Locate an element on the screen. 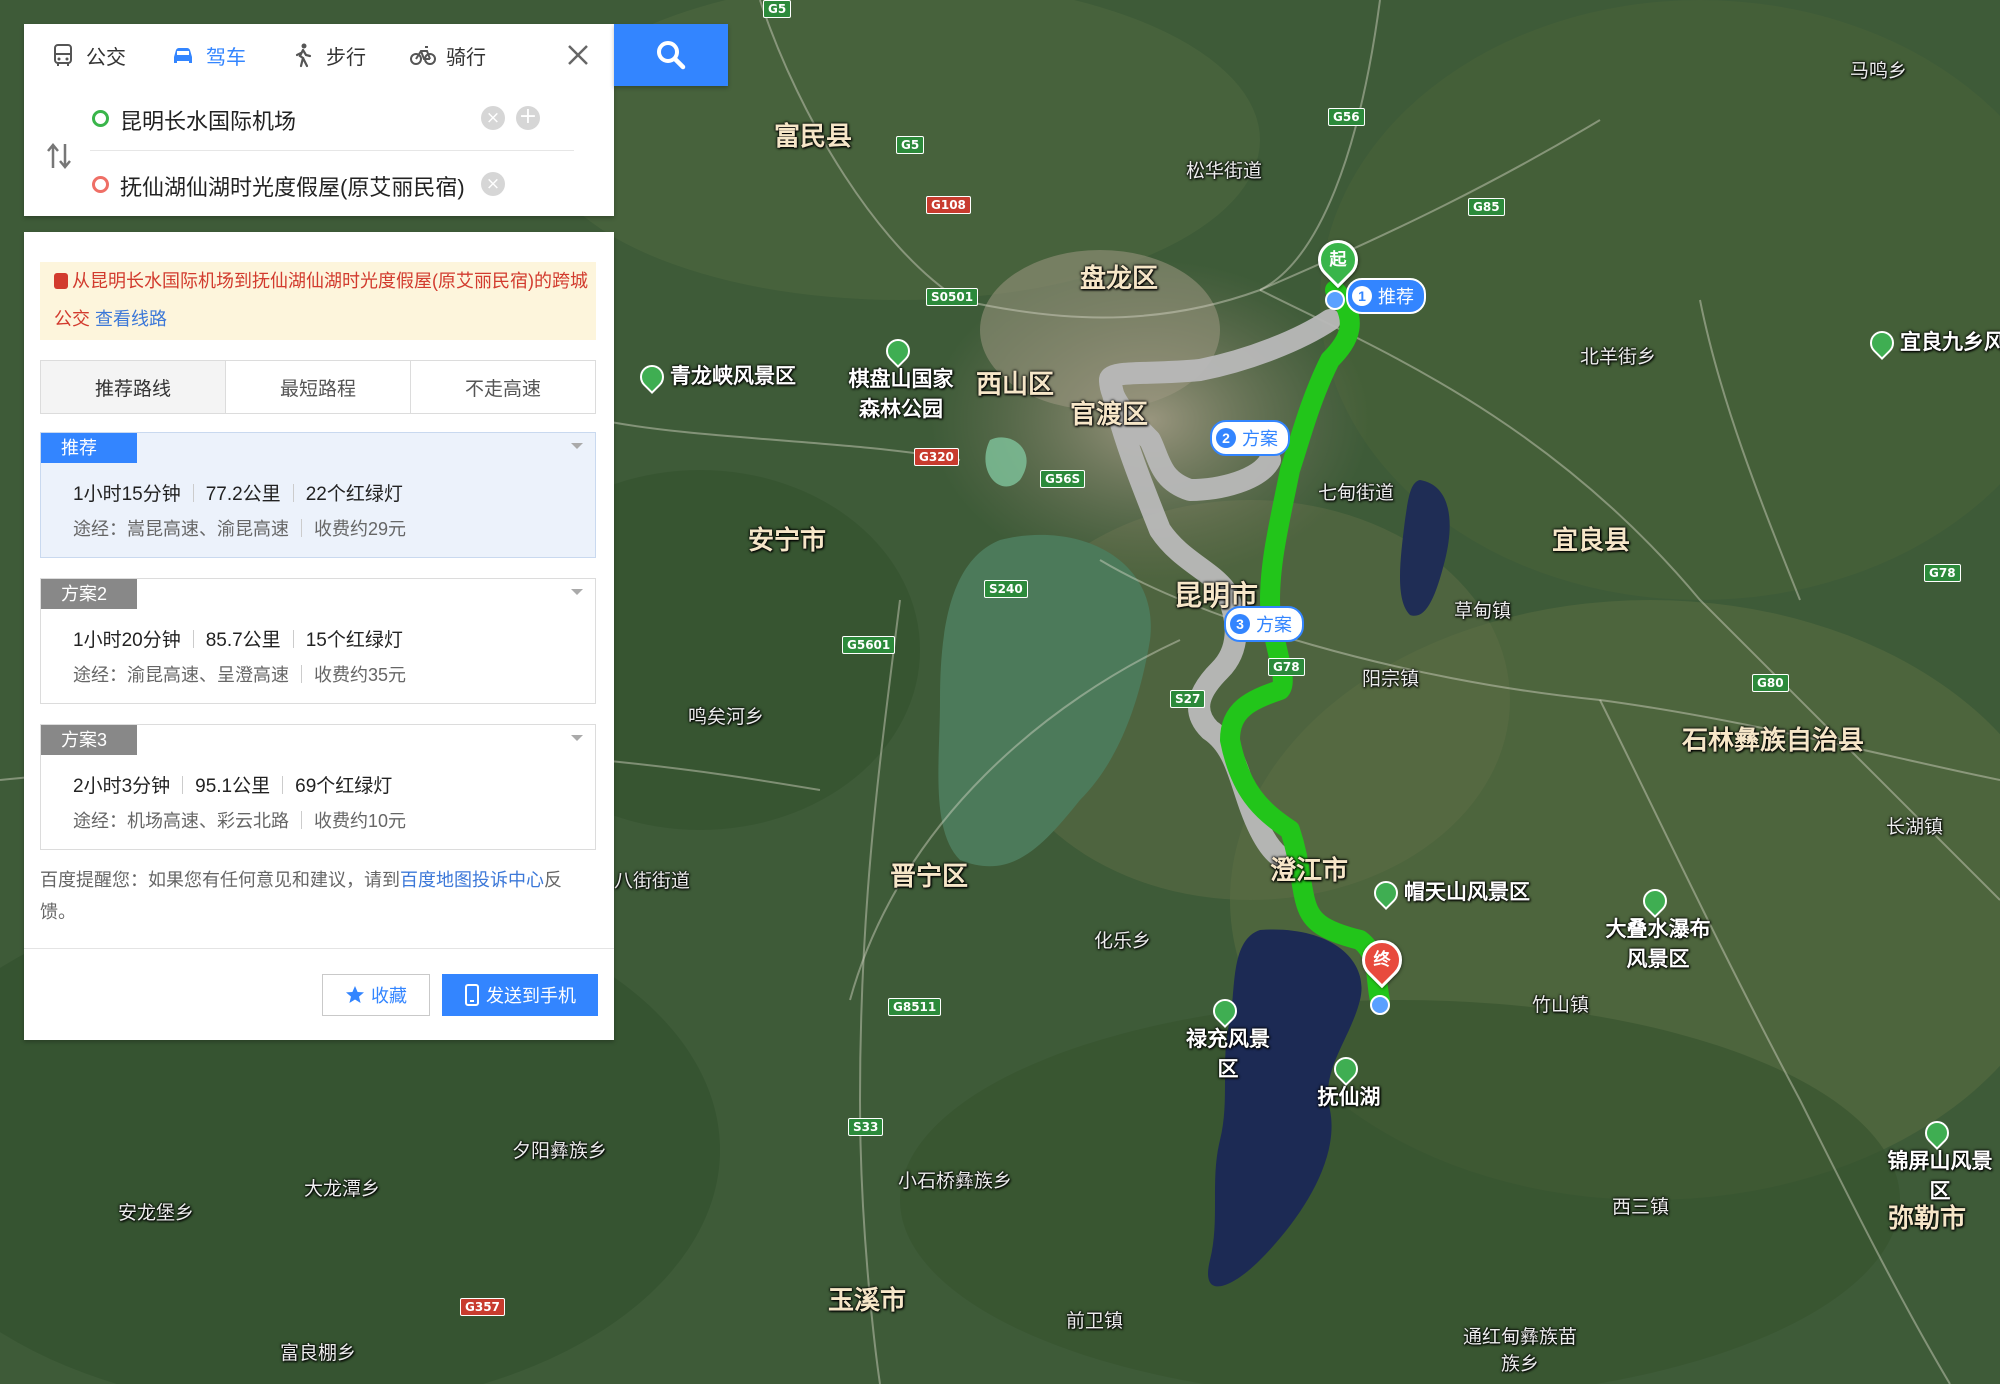  search-button is located at coordinates (671, 55).